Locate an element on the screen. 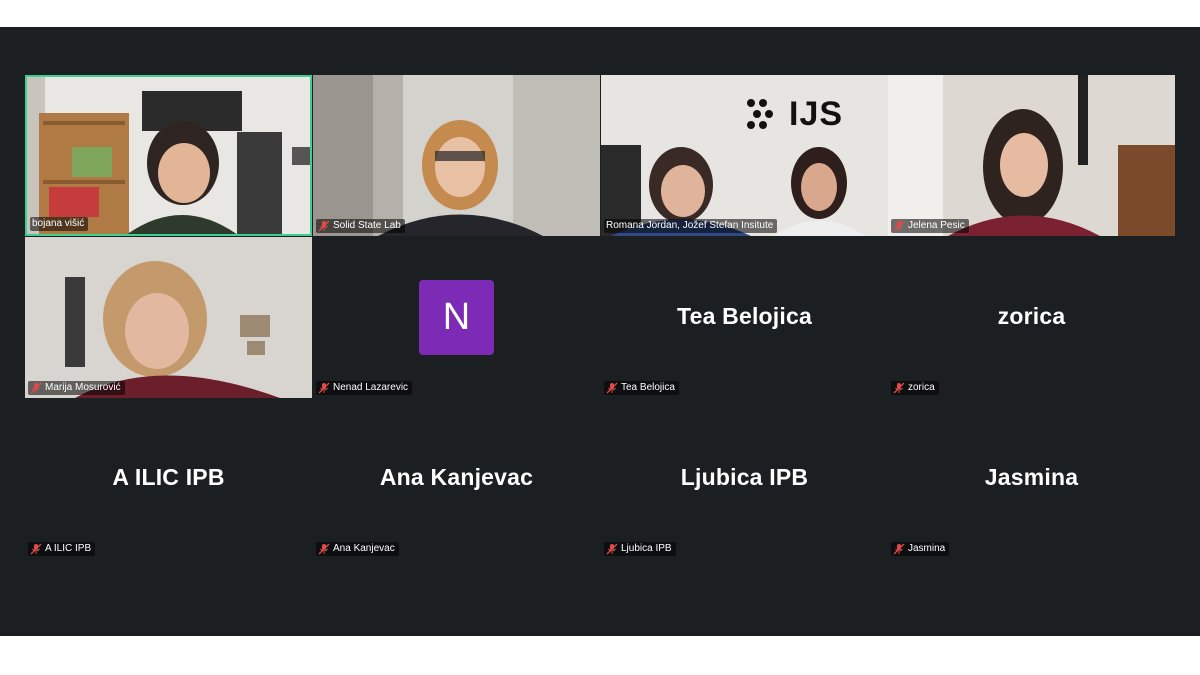 Image resolution: width=1200 pixels, height=675 pixels. display-name: Ljubica IPB is located at coordinates (744, 477).